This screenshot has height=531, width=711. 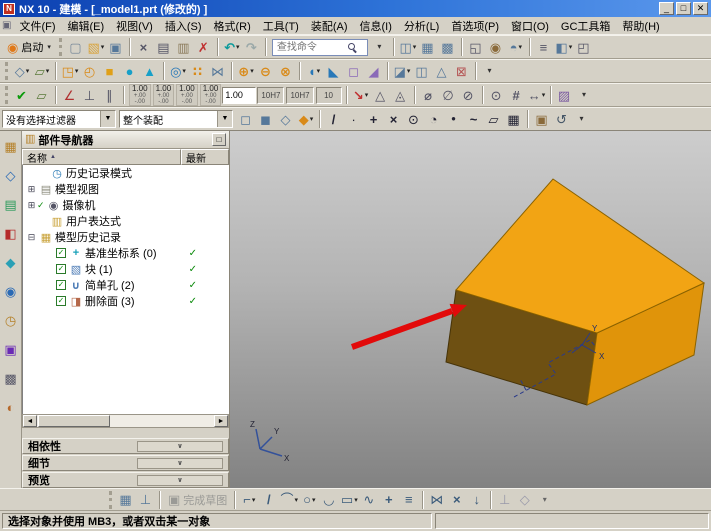 What do you see at coordinates (562, 119) in the screenshot?
I see `snap-toggle-button: ↺` at bounding box center [562, 119].